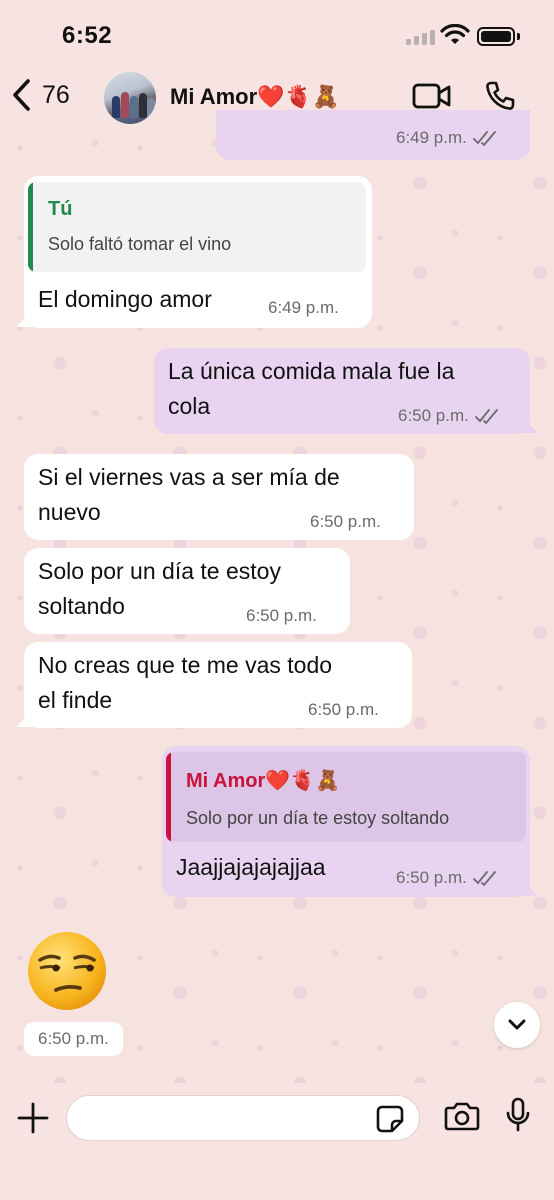 The height and width of the screenshot is (1200, 554). What do you see at coordinates (251, 867) in the screenshot?
I see `message-text: Jaajjajajajajjaa` at bounding box center [251, 867].